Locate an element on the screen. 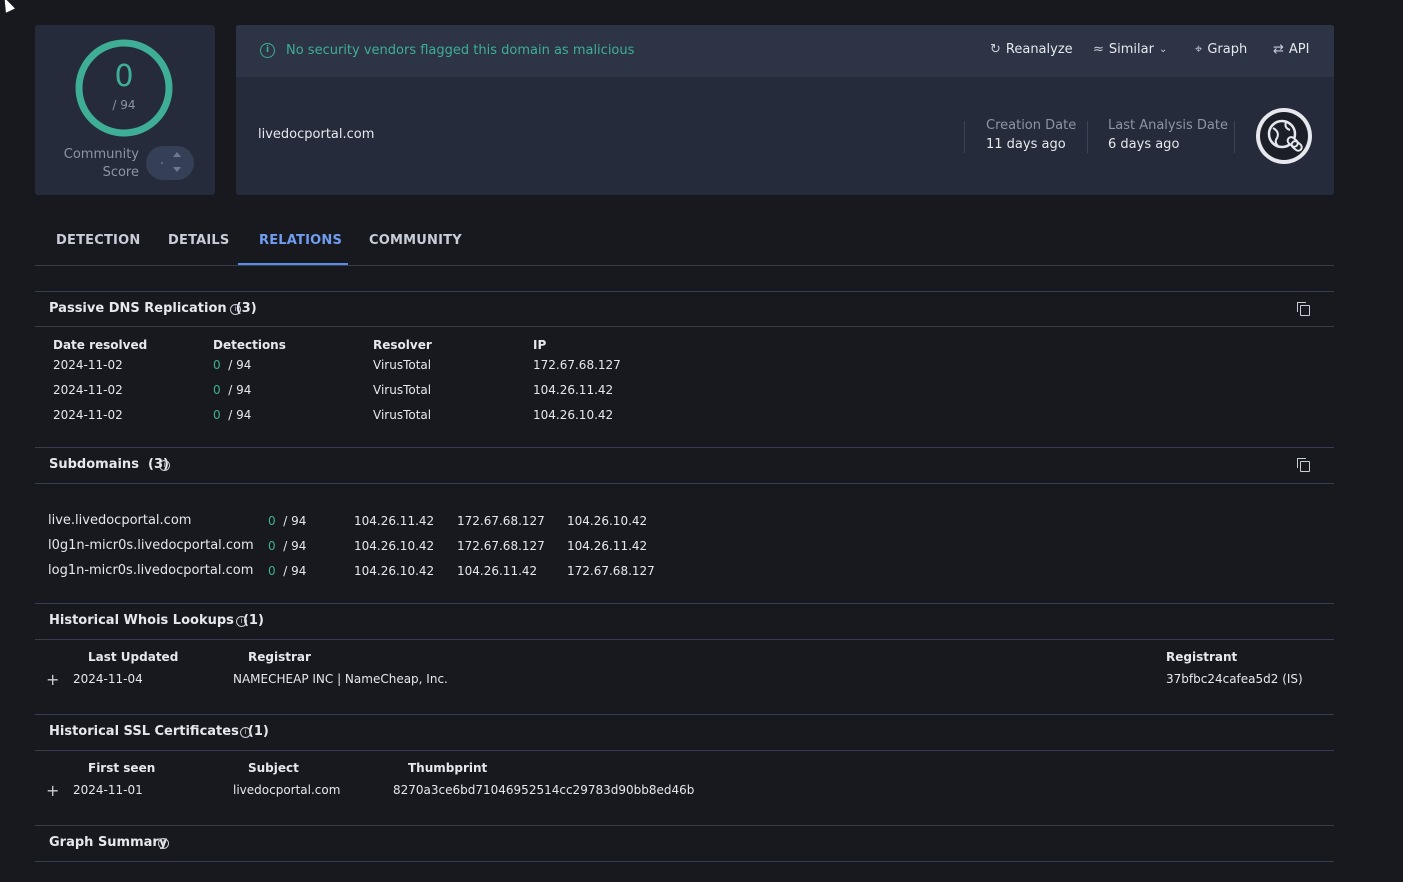  section-title-text: Historical SSL Certificates is located at coordinates (144, 731).